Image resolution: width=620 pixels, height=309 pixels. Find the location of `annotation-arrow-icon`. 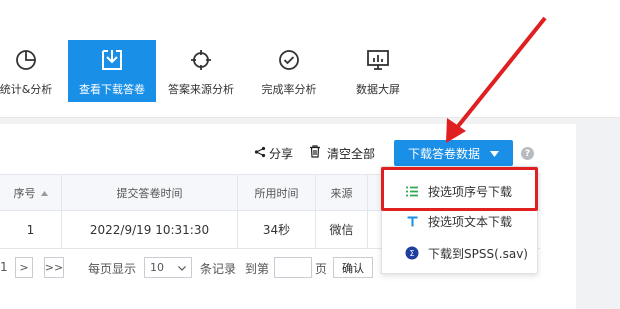

annotation-arrow-icon is located at coordinates (496, 79).